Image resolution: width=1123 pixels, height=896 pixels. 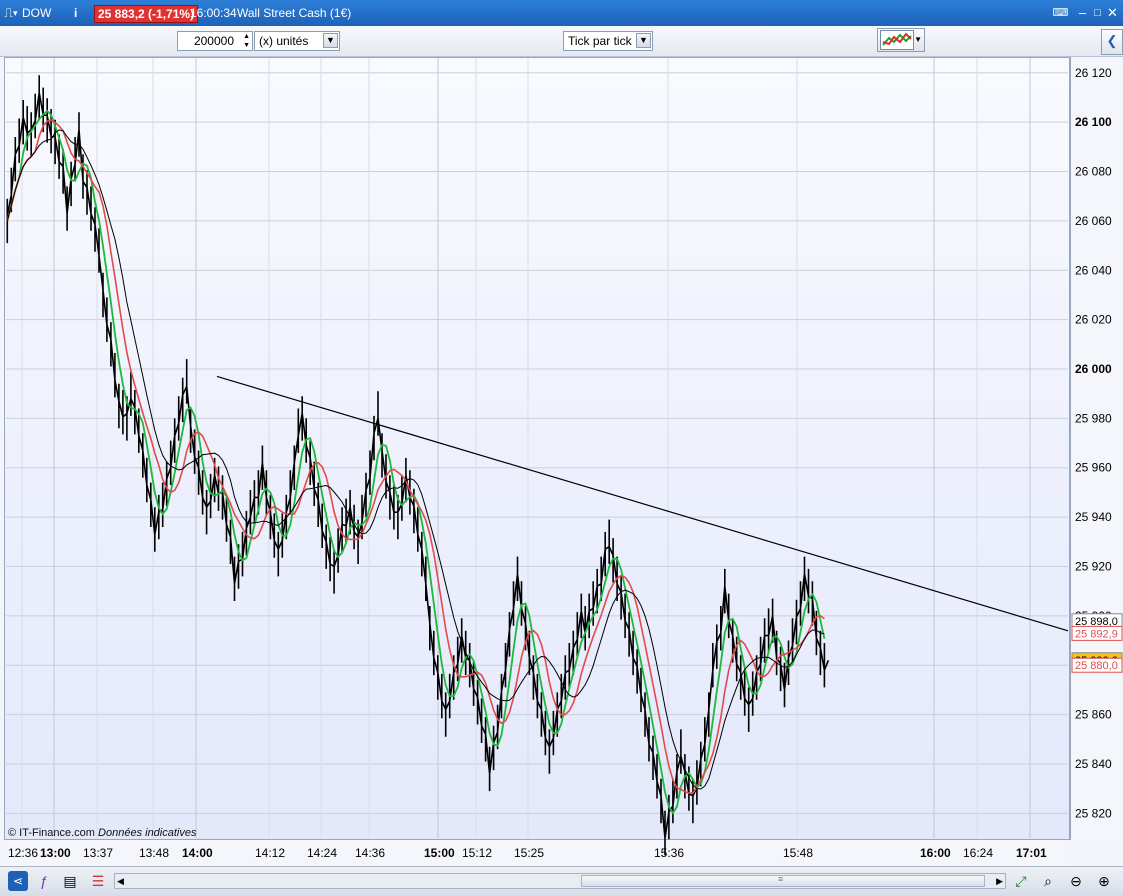 What do you see at coordinates (1093, 715) in the screenshot?
I see `y-tick-label: 25 860` at bounding box center [1093, 715].